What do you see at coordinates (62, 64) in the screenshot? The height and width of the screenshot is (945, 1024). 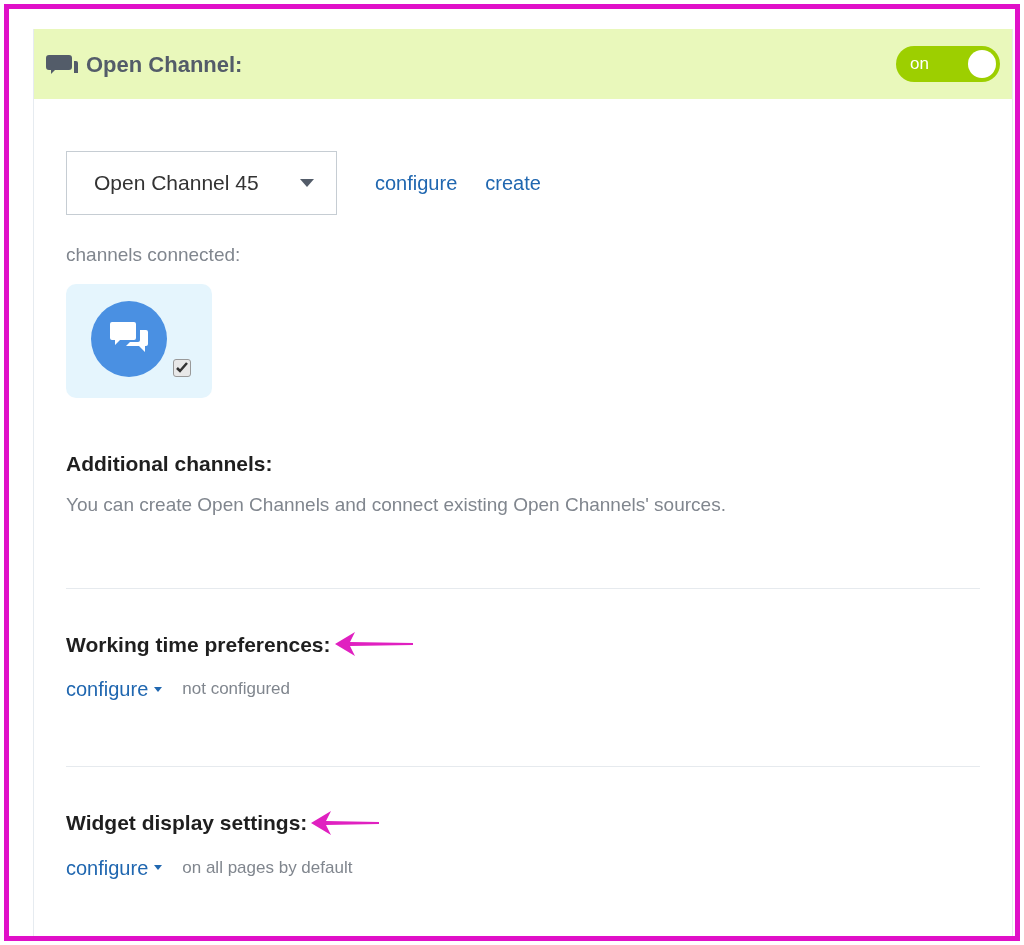 I see `chat-bubbles-icon` at bounding box center [62, 64].